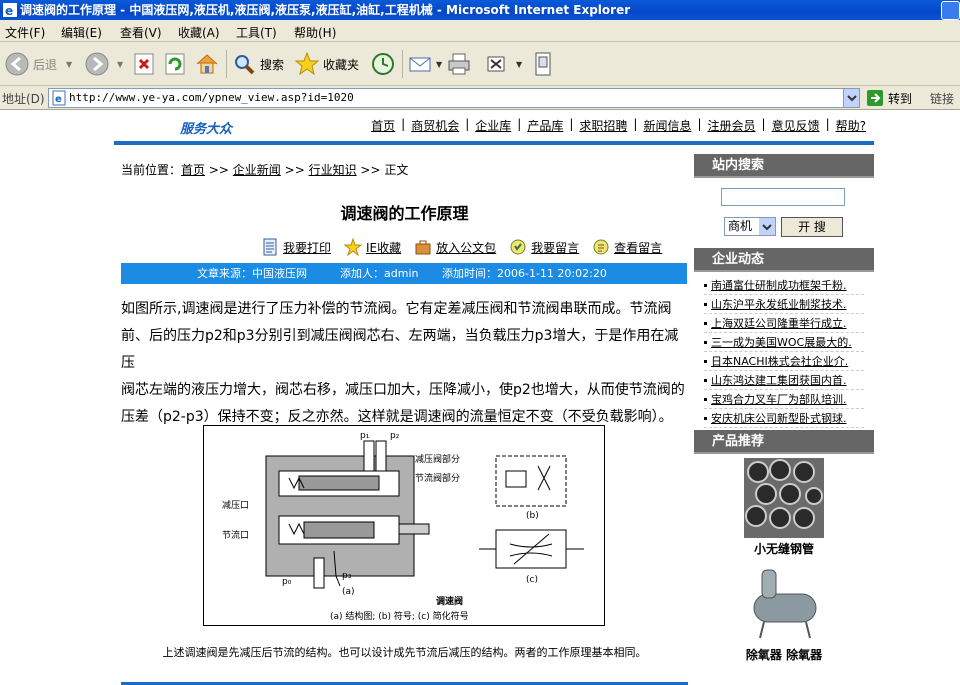  I want to click on nav-home: 首页, so click(383, 125).